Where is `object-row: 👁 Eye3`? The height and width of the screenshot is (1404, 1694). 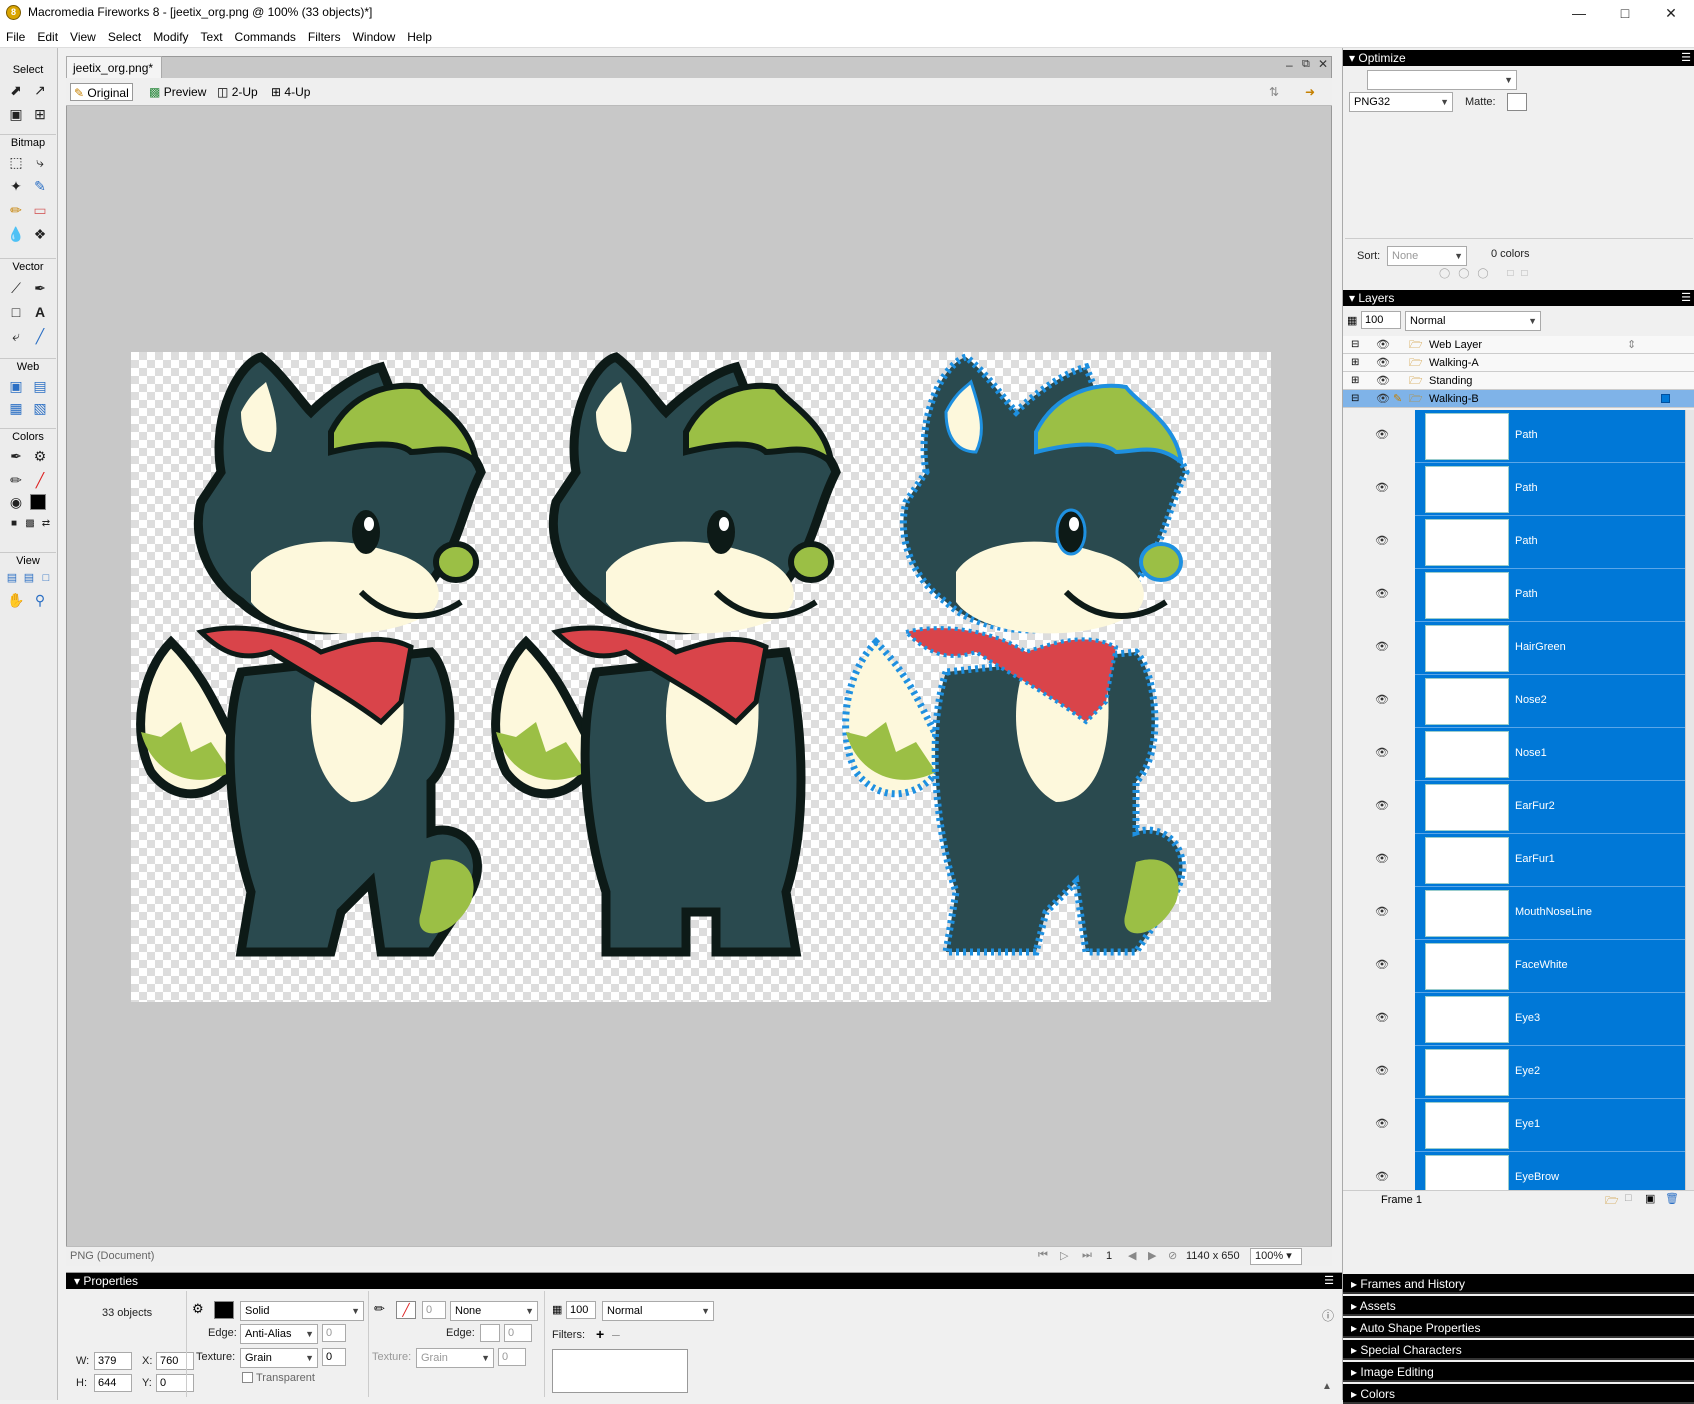
object-row: 👁 Eye3 is located at coordinates (1530, 1019).